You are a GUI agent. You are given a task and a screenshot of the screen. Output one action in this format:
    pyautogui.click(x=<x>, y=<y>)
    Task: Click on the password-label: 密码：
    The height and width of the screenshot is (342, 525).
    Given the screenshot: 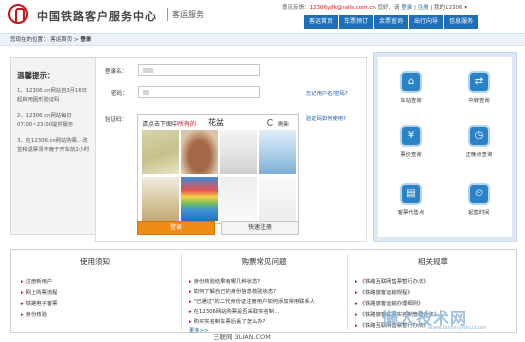 What is the action you would take?
    pyautogui.click(x=119, y=94)
    